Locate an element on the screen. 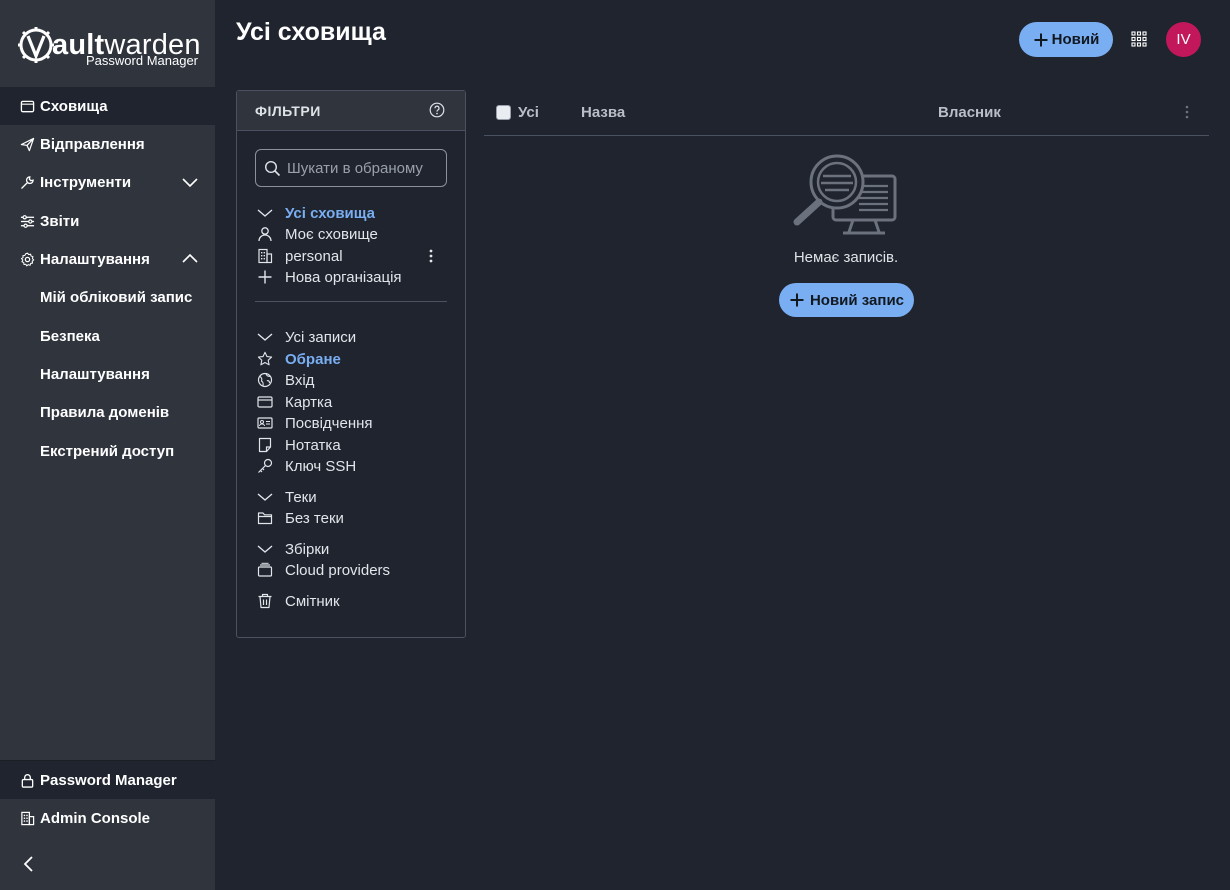  filter-new-organization: Нова організація is located at coordinates (353, 277).